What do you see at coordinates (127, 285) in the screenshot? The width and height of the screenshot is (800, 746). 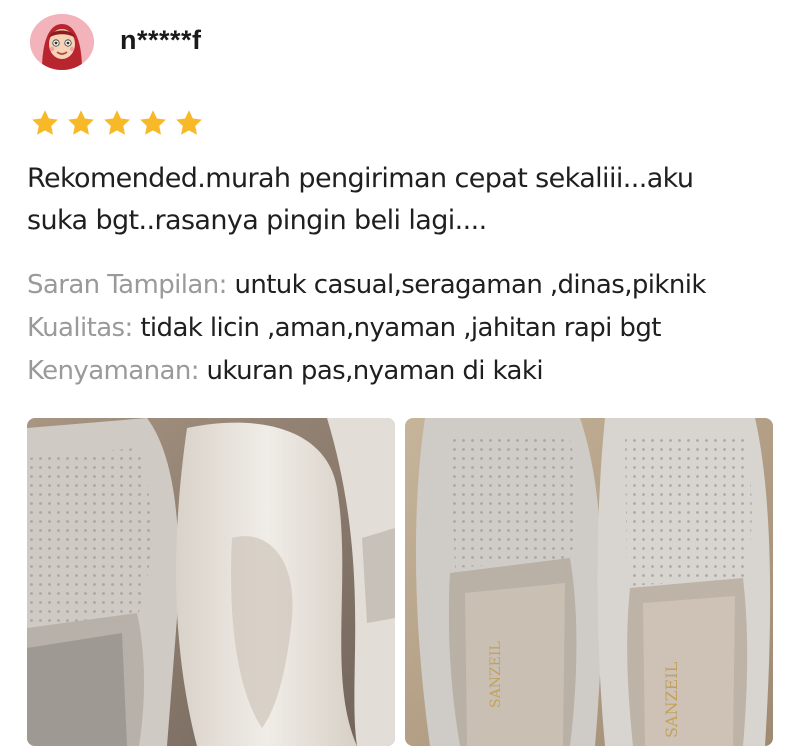 I see `attribute-label: Saran Tampilan:` at bounding box center [127, 285].